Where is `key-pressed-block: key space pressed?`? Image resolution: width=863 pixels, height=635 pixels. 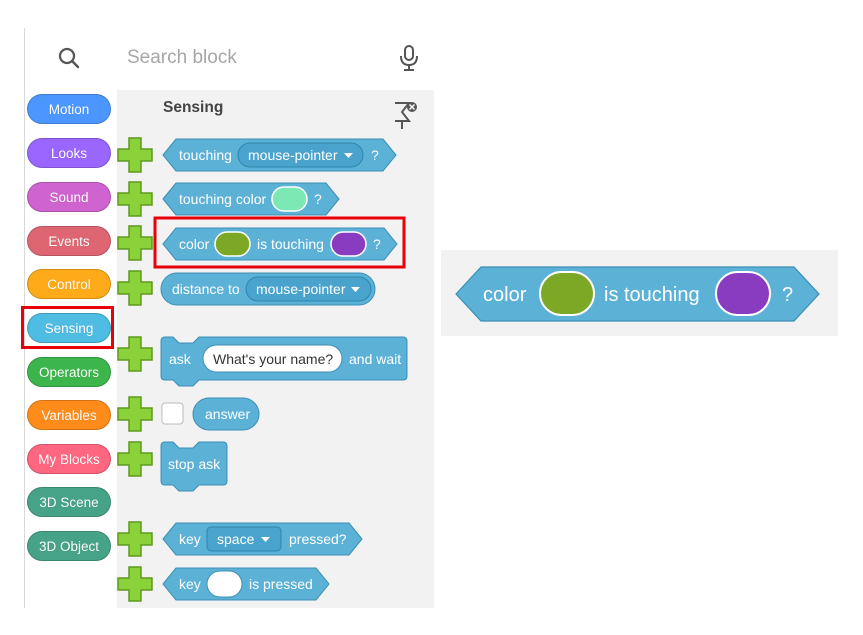
key-pressed-block: key space pressed? is located at coordinates (262, 539).